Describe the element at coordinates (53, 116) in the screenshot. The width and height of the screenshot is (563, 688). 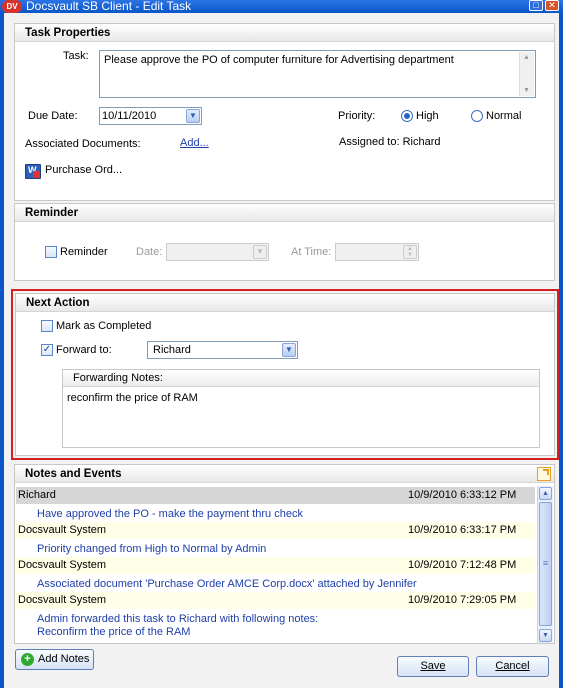
I see `due-date-label: Due Date:` at that location.